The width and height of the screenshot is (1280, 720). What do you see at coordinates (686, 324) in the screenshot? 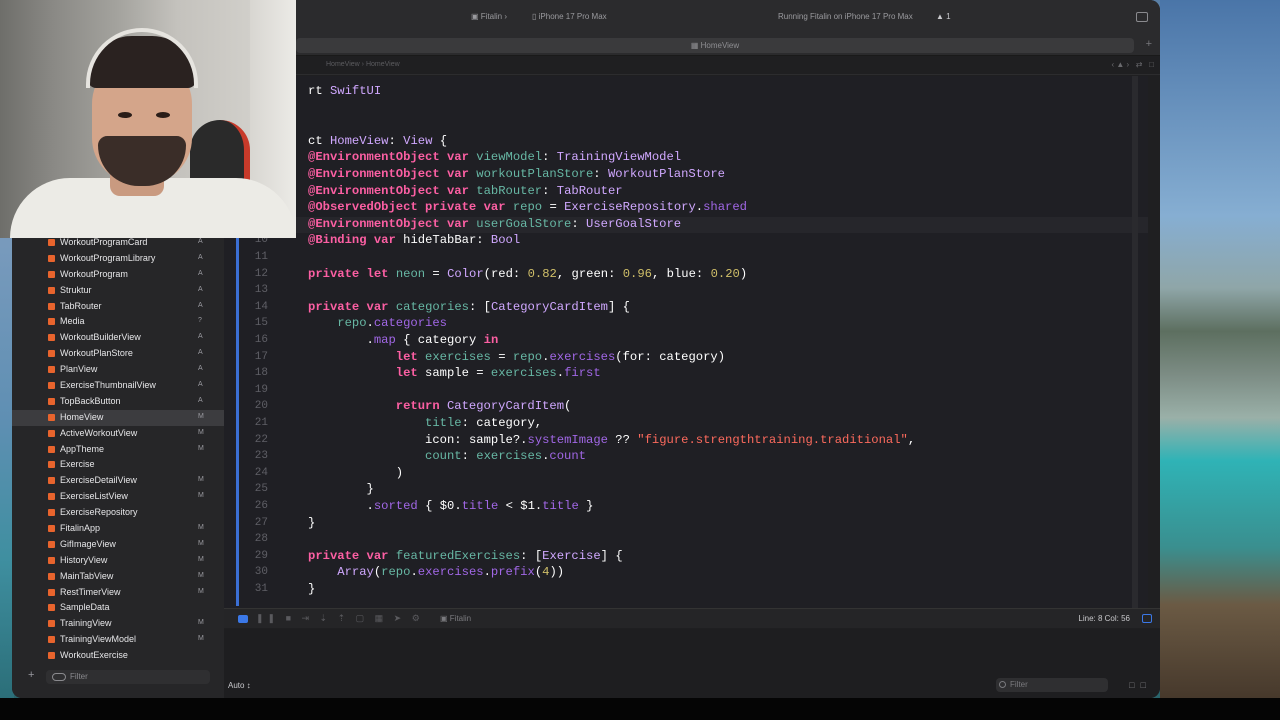
I see `code-line: 15 repo.categories` at bounding box center [686, 324].